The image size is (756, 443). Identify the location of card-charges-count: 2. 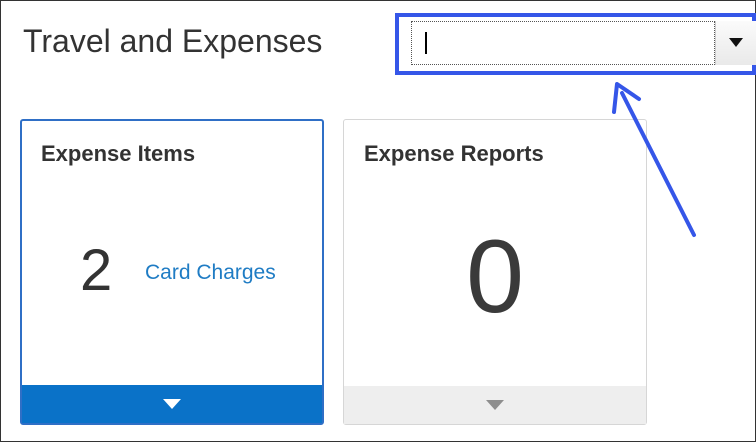
(96, 270).